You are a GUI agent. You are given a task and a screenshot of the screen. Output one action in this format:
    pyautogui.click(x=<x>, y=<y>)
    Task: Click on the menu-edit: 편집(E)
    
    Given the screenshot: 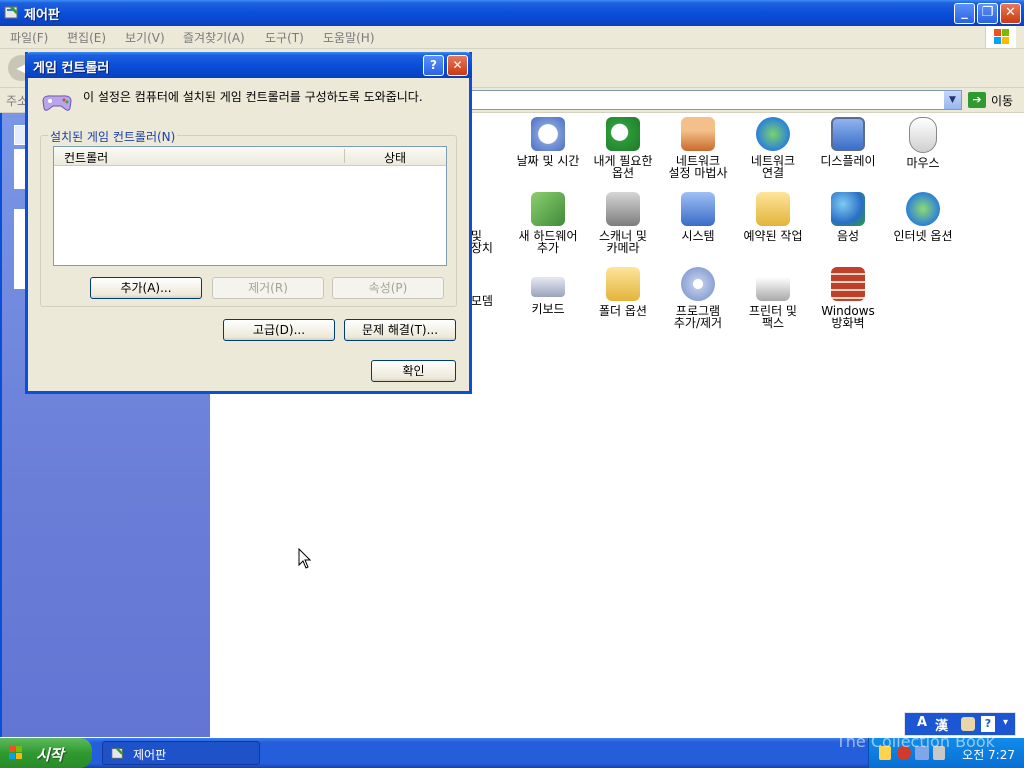 What is the action you would take?
    pyautogui.click(x=86, y=37)
    